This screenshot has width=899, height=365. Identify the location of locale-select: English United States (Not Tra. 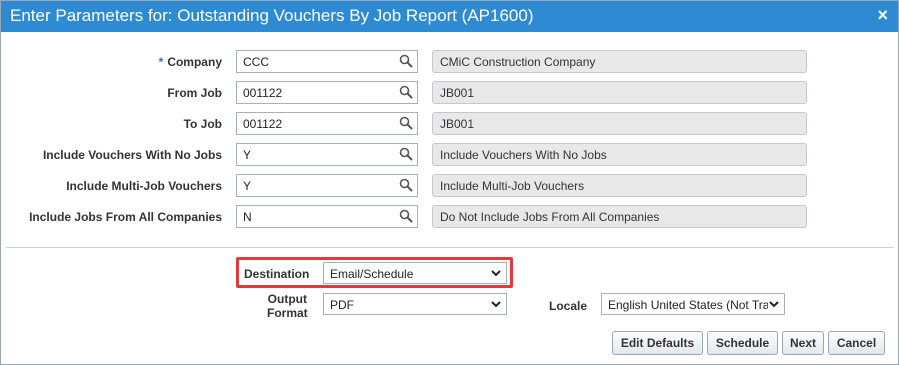
(693, 304).